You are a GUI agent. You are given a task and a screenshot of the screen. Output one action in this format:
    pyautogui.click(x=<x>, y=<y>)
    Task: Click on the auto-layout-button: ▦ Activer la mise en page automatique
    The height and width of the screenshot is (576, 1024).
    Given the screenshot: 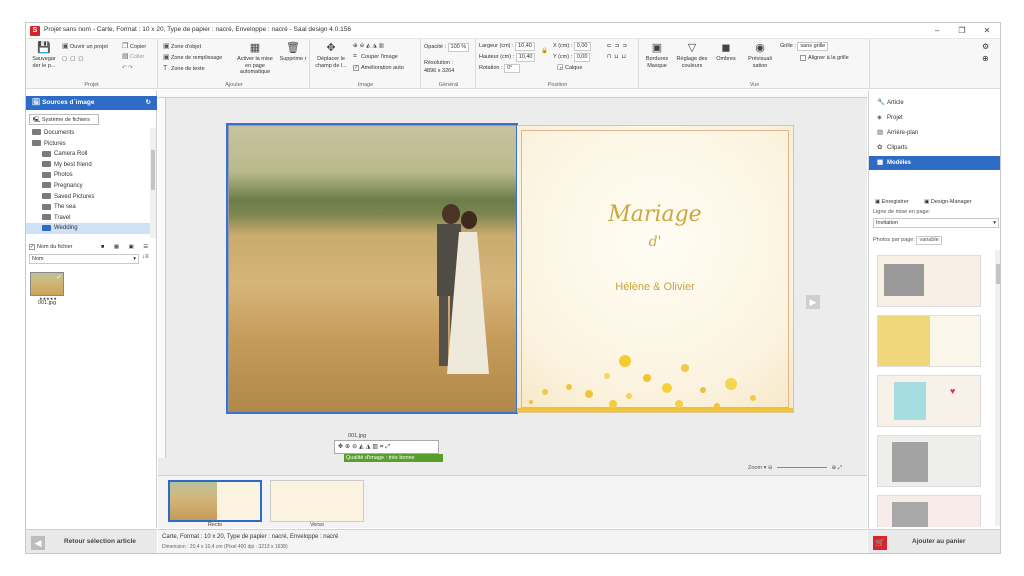 What is the action you would take?
    pyautogui.click(x=255, y=59)
    